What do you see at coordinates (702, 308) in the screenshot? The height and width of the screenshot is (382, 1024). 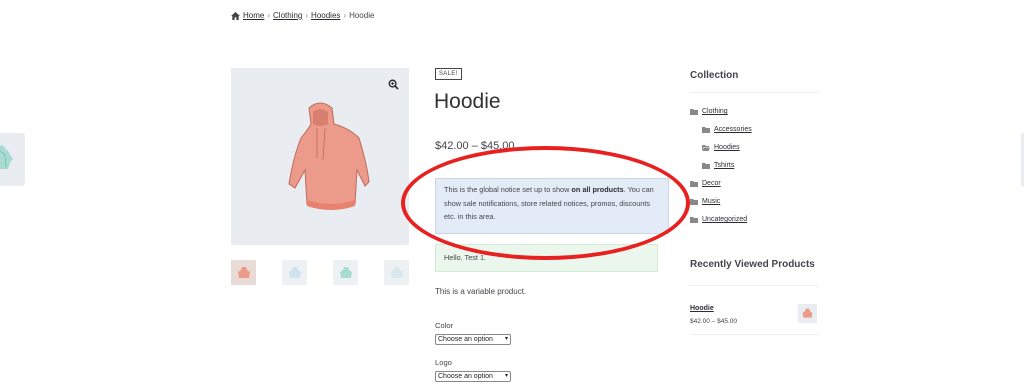 I see `recent-product-link: Hoodie` at bounding box center [702, 308].